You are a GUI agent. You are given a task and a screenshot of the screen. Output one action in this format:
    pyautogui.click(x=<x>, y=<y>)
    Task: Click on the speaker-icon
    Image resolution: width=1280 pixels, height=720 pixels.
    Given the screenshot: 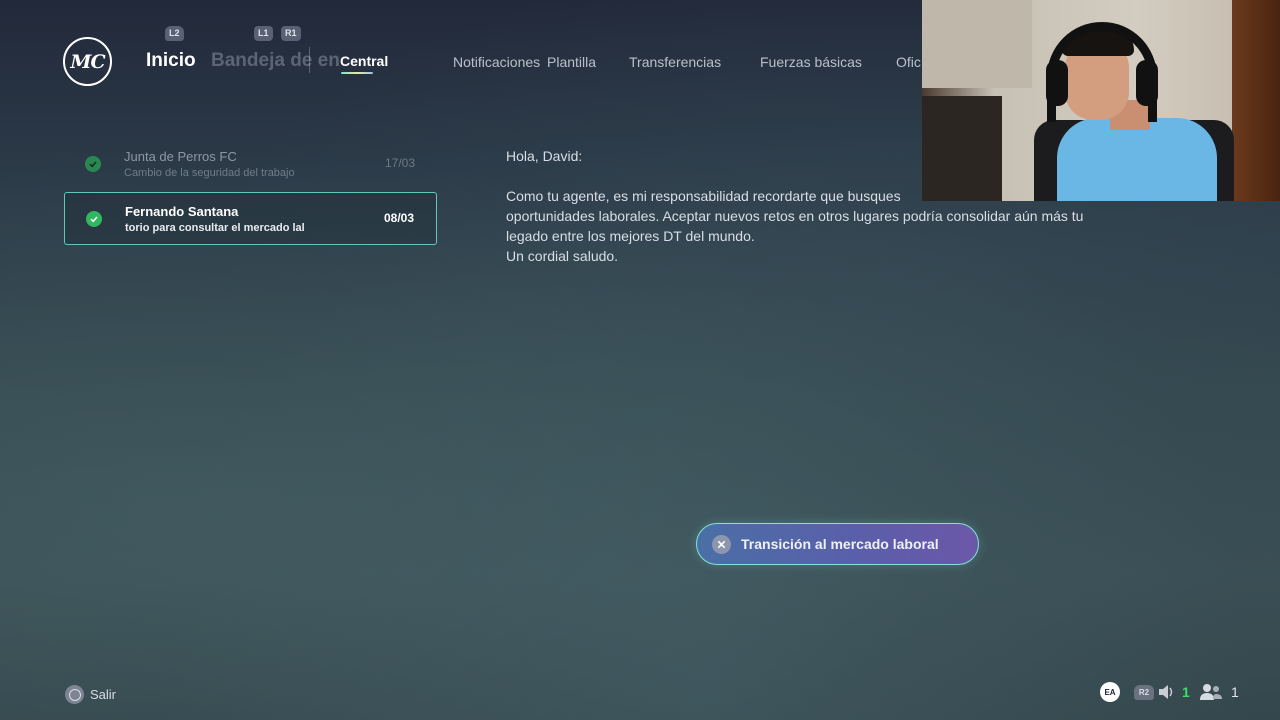 What is the action you would take?
    pyautogui.click(x=1166, y=692)
    